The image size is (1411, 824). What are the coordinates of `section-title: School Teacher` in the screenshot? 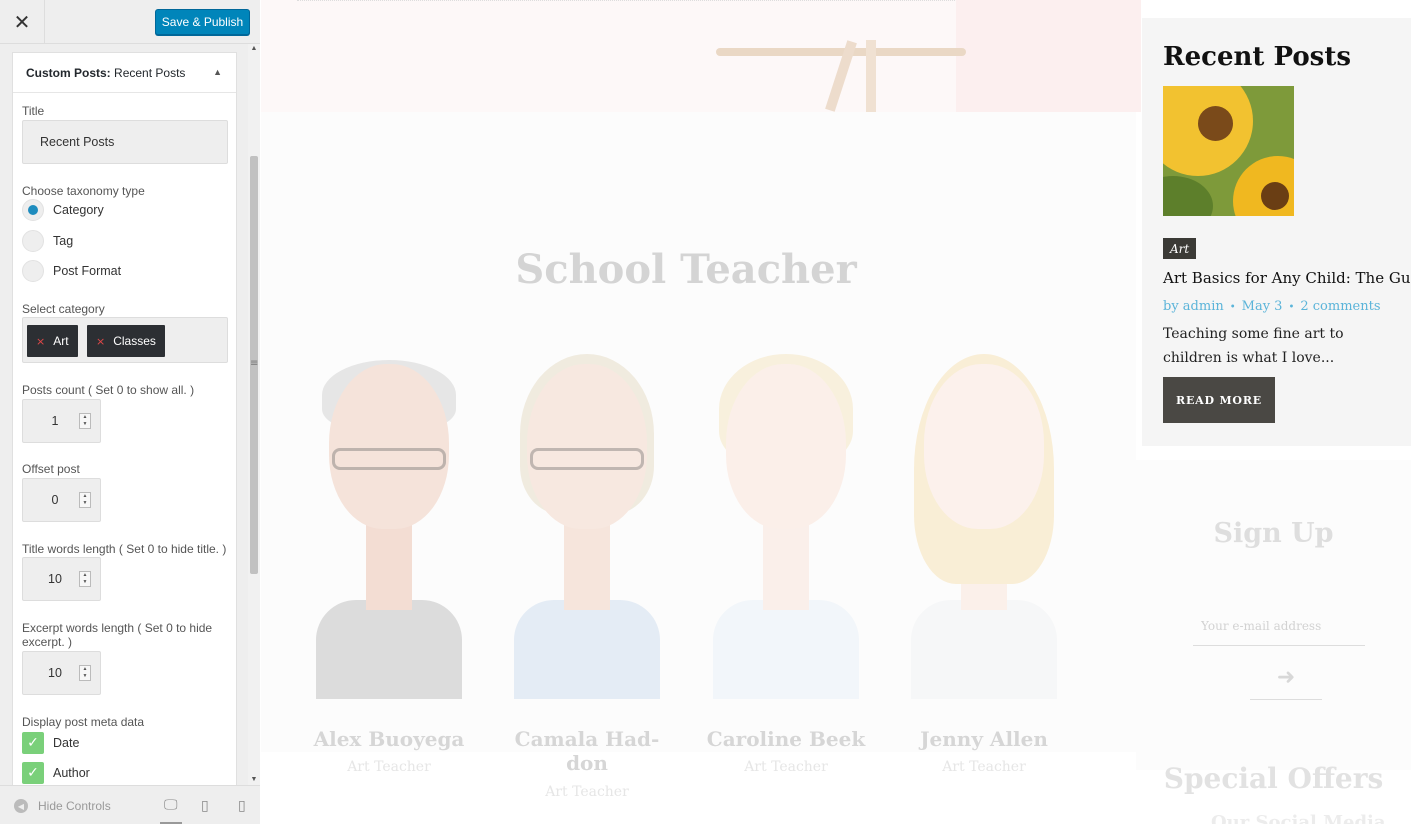 It's located at (686, 269).